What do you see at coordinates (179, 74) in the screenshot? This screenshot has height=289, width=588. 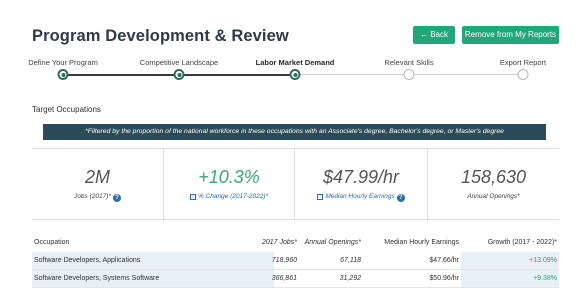 I see `step-dot-competitive-landscape` at bounding box center [179, 74].